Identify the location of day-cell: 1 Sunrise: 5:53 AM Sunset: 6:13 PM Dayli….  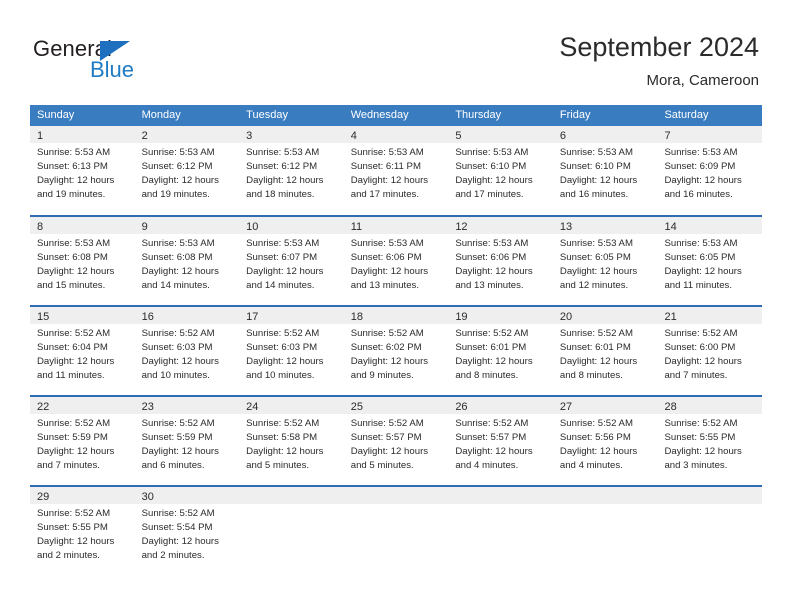
(82, 170).